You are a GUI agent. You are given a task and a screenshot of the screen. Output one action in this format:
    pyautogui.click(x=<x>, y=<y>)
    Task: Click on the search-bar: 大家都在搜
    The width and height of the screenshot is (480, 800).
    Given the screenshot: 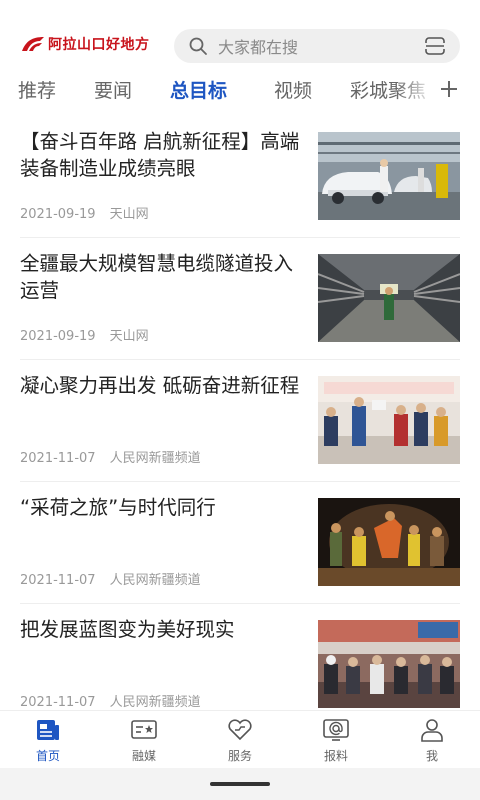 What is the action you would take?
    pyautogui.click(x=317, y=46)
    